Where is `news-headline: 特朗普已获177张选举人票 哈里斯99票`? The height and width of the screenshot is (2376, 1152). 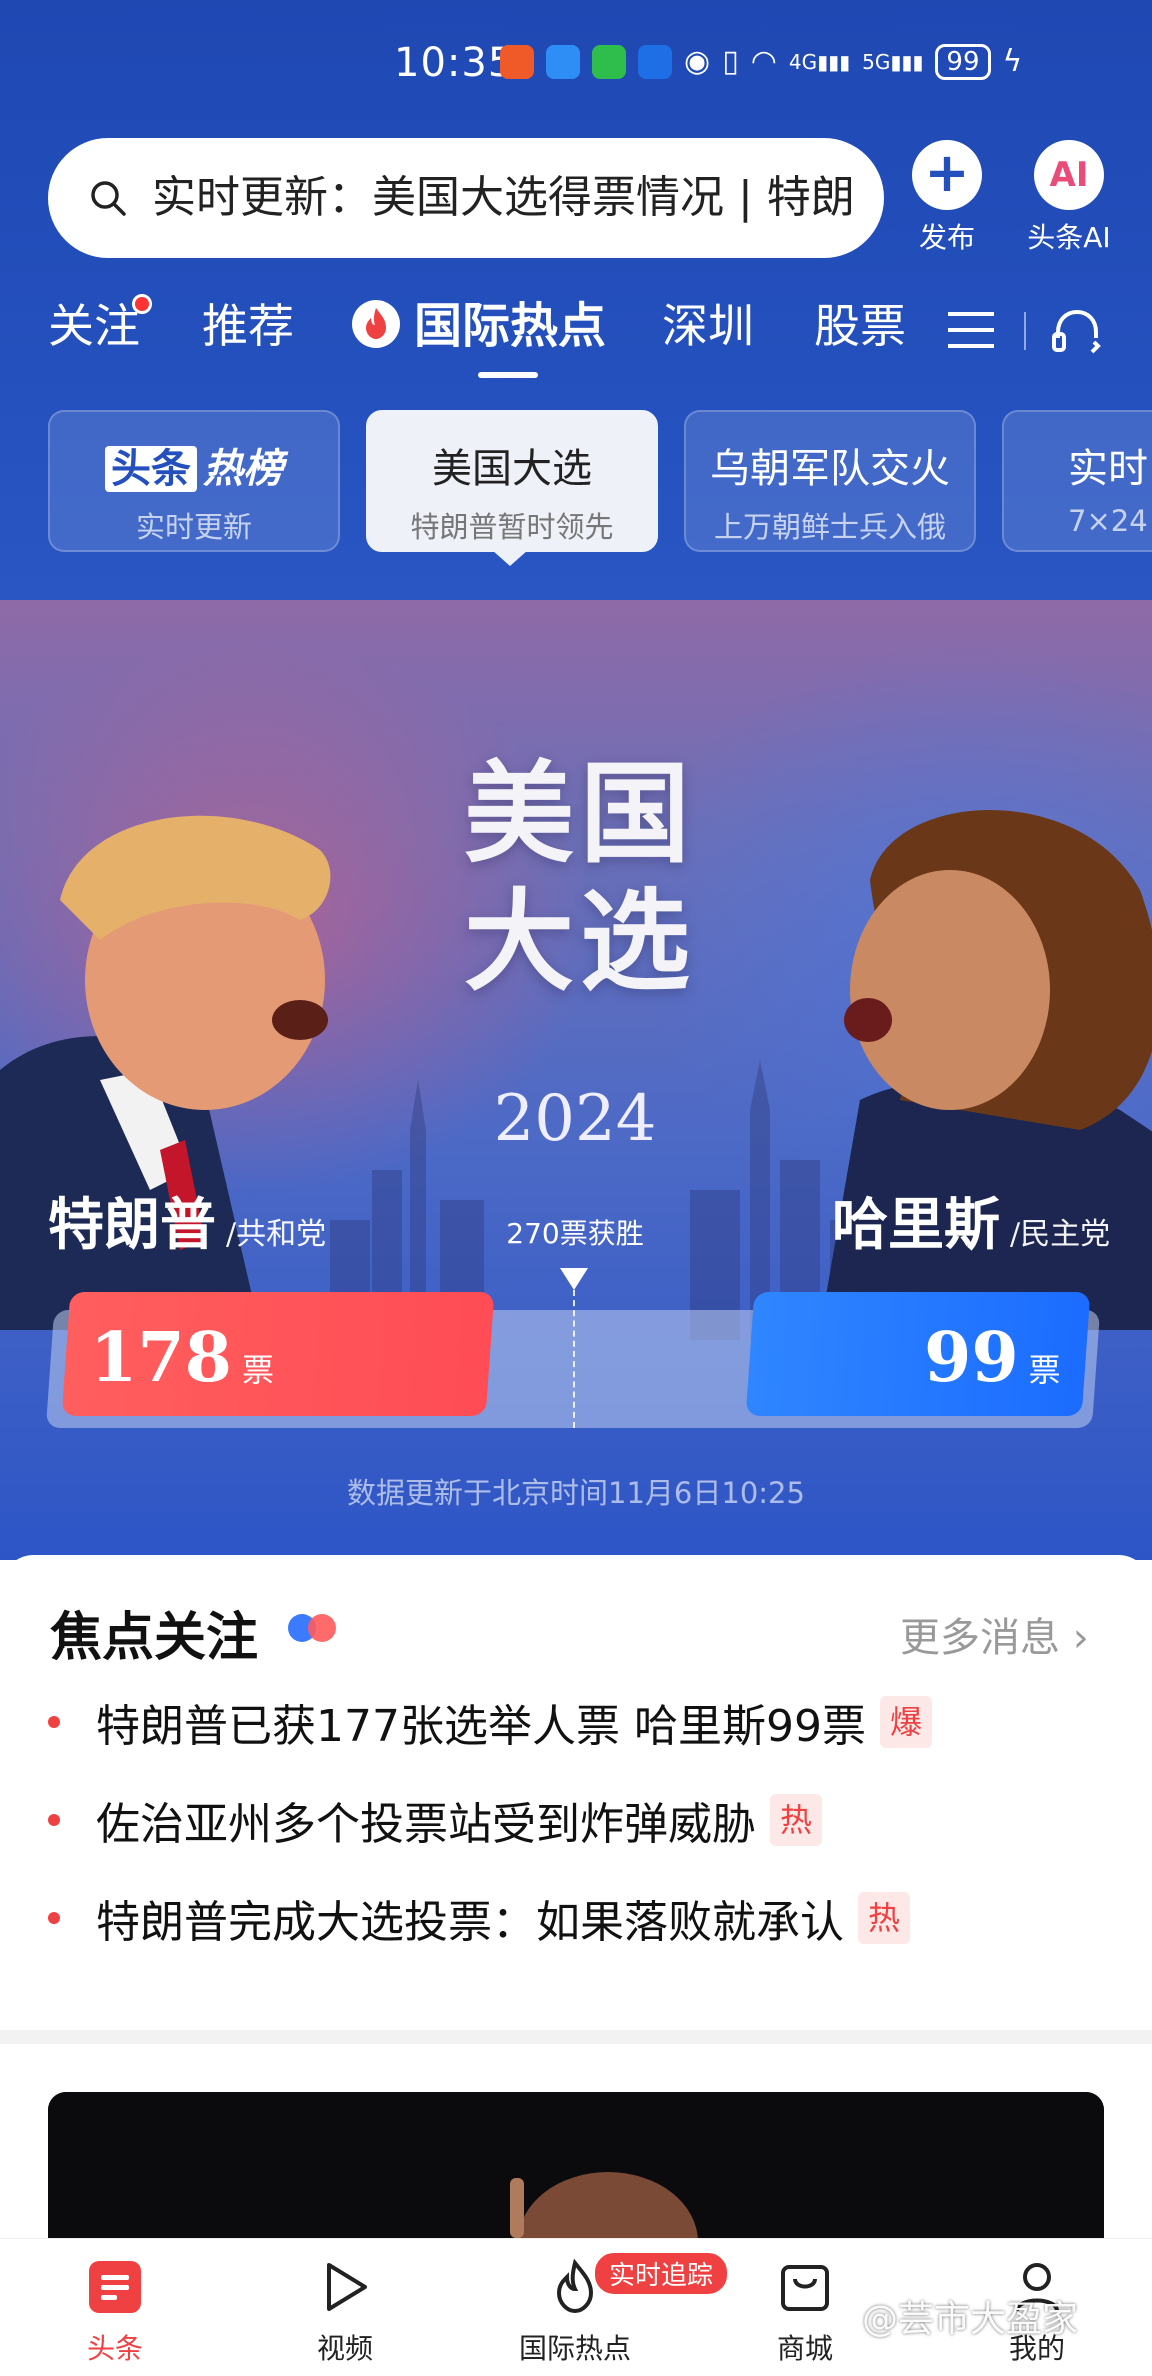
news-headline: 特朗普已获177张选举人票 哈里斯99票 is located at coordinates (481, 1726).